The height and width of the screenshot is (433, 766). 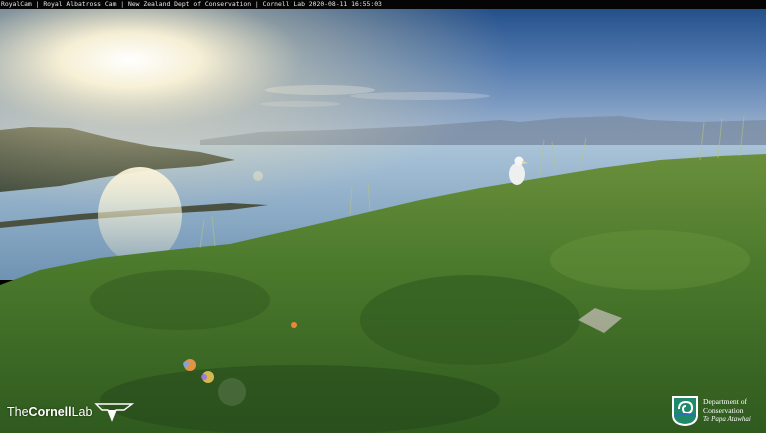 I want to click on doc-line-3: Te Papa Atawhai, so click(x=727, y=419).